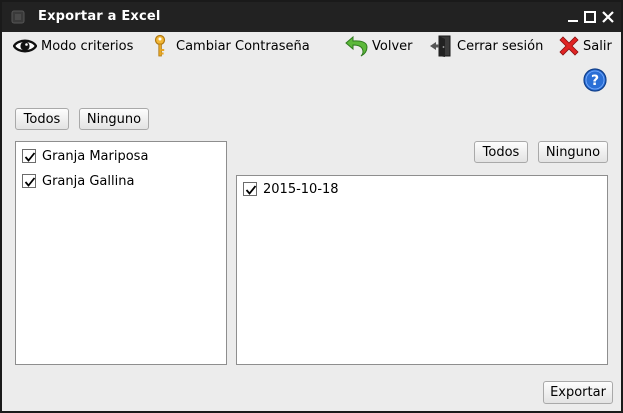  I want to click on salir-label: Salir, so click(597, 46).